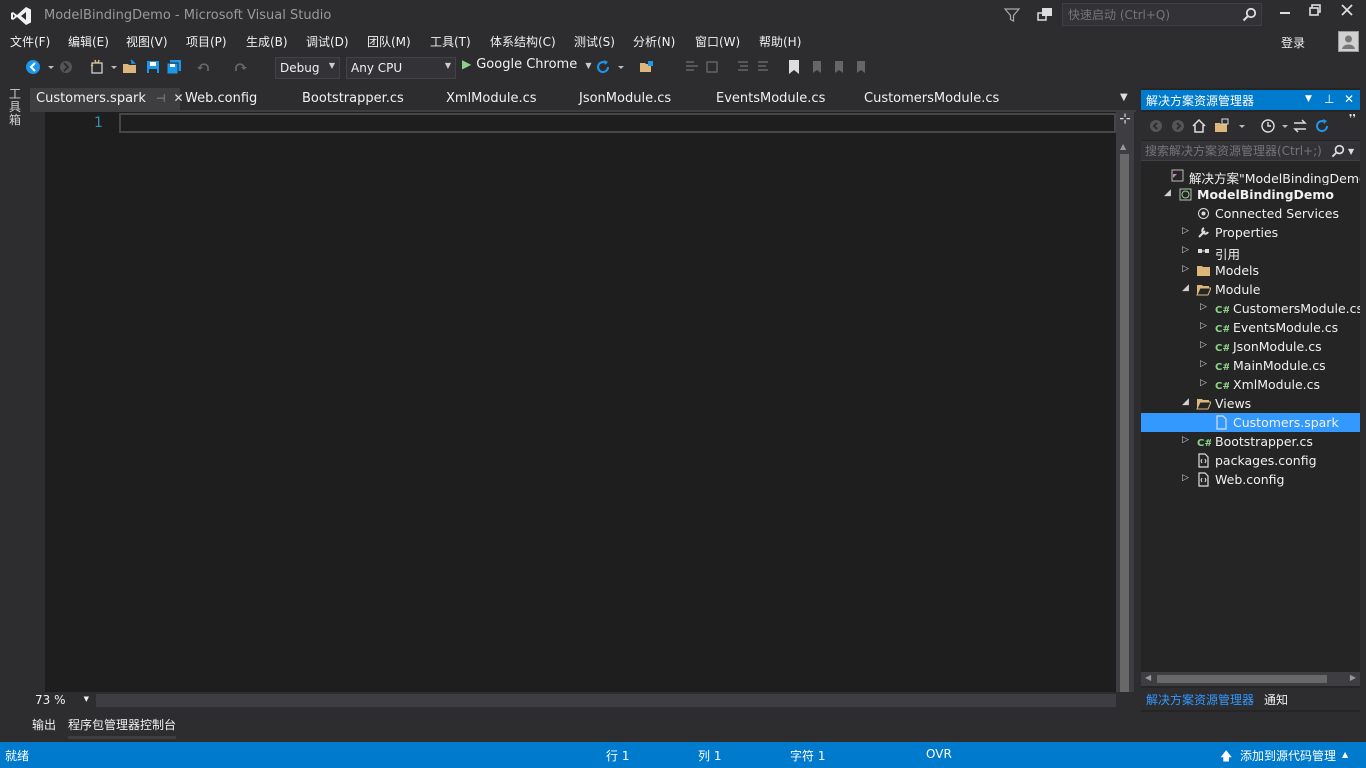  I want to click on restore-button, so click(1315, 15).